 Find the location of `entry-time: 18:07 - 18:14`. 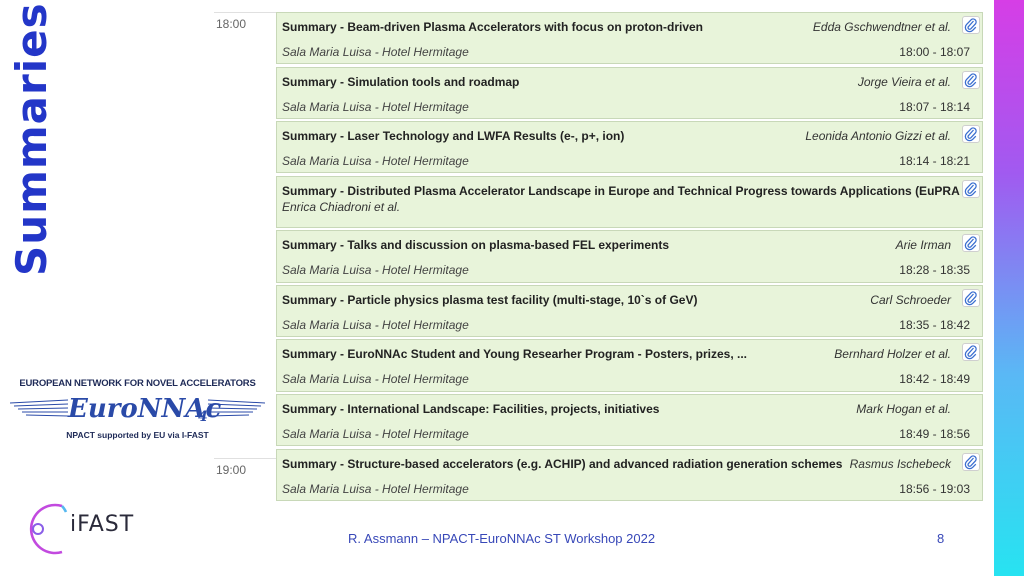

entry-time: 18:07 - 18:14 is located at coordinates (934, 106).